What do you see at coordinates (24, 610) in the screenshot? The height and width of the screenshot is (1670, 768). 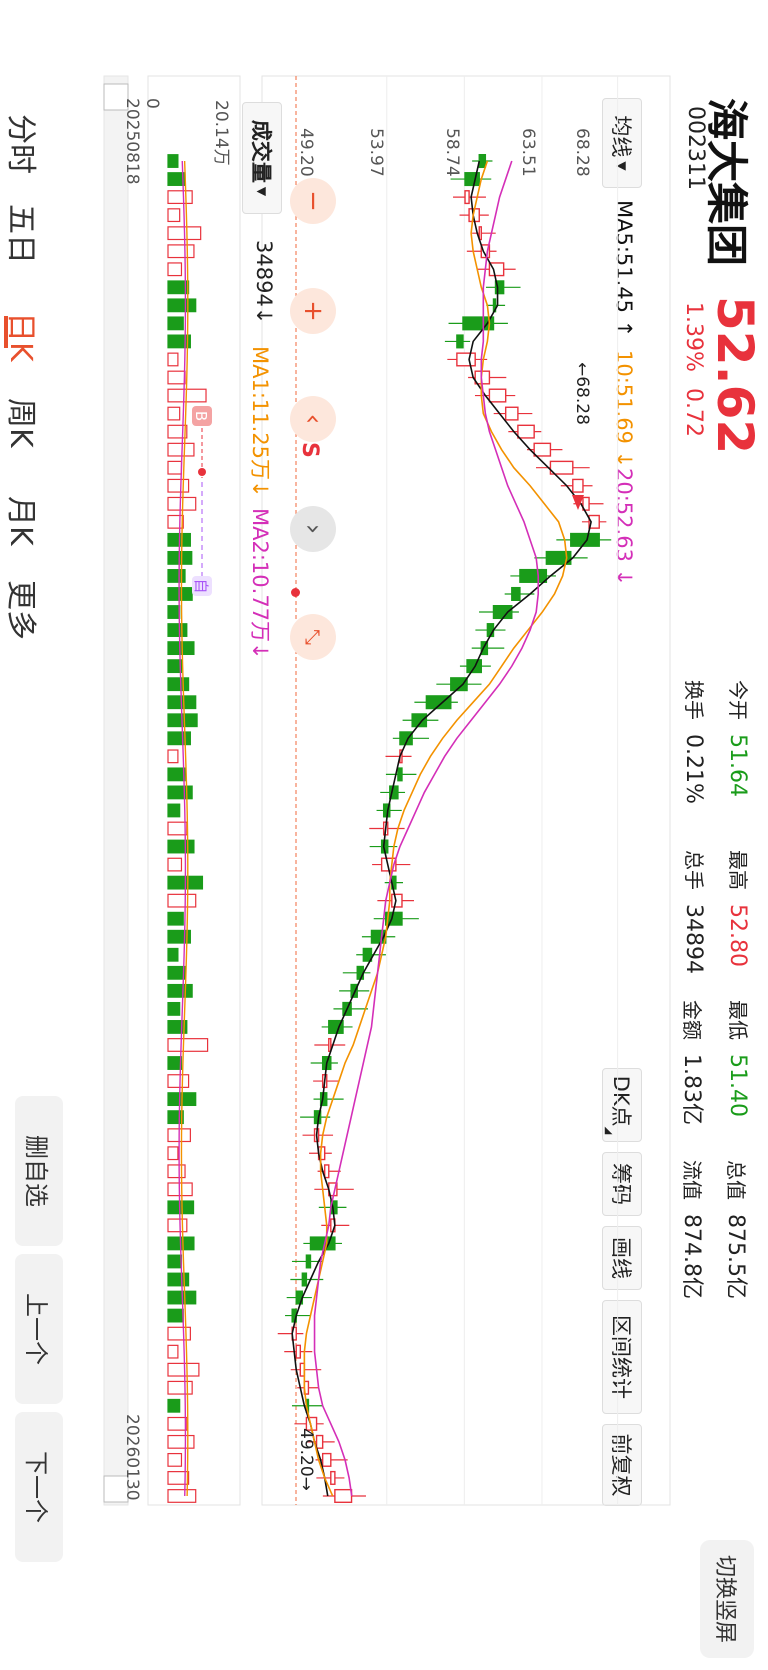 I see `tab-5: 更多` at bounding box center [24, 610].